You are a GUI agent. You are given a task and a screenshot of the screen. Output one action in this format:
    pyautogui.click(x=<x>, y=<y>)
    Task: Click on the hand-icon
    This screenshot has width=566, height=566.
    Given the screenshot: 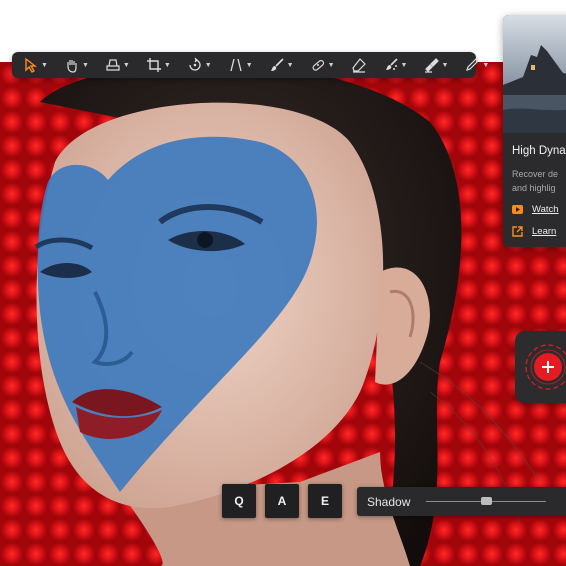 What is the action you would take?
    pyautogui.click(x=72, y=66)
    